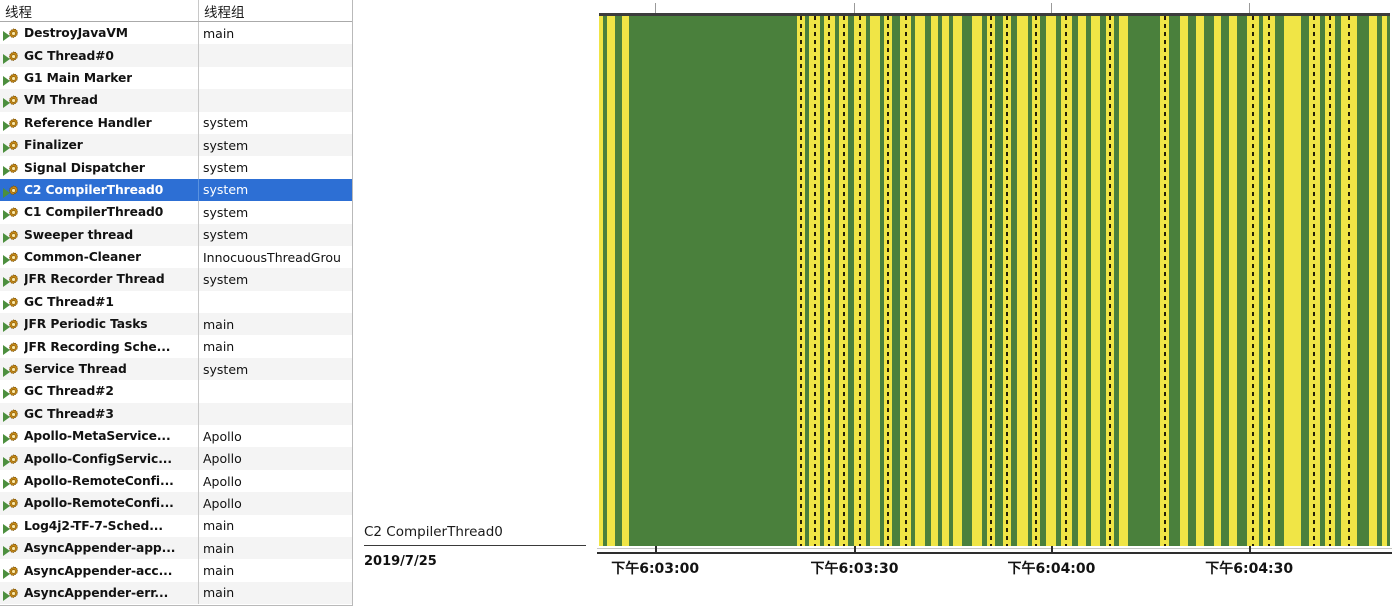  I want to click on table-row: VM Thread, so click(176, 100).